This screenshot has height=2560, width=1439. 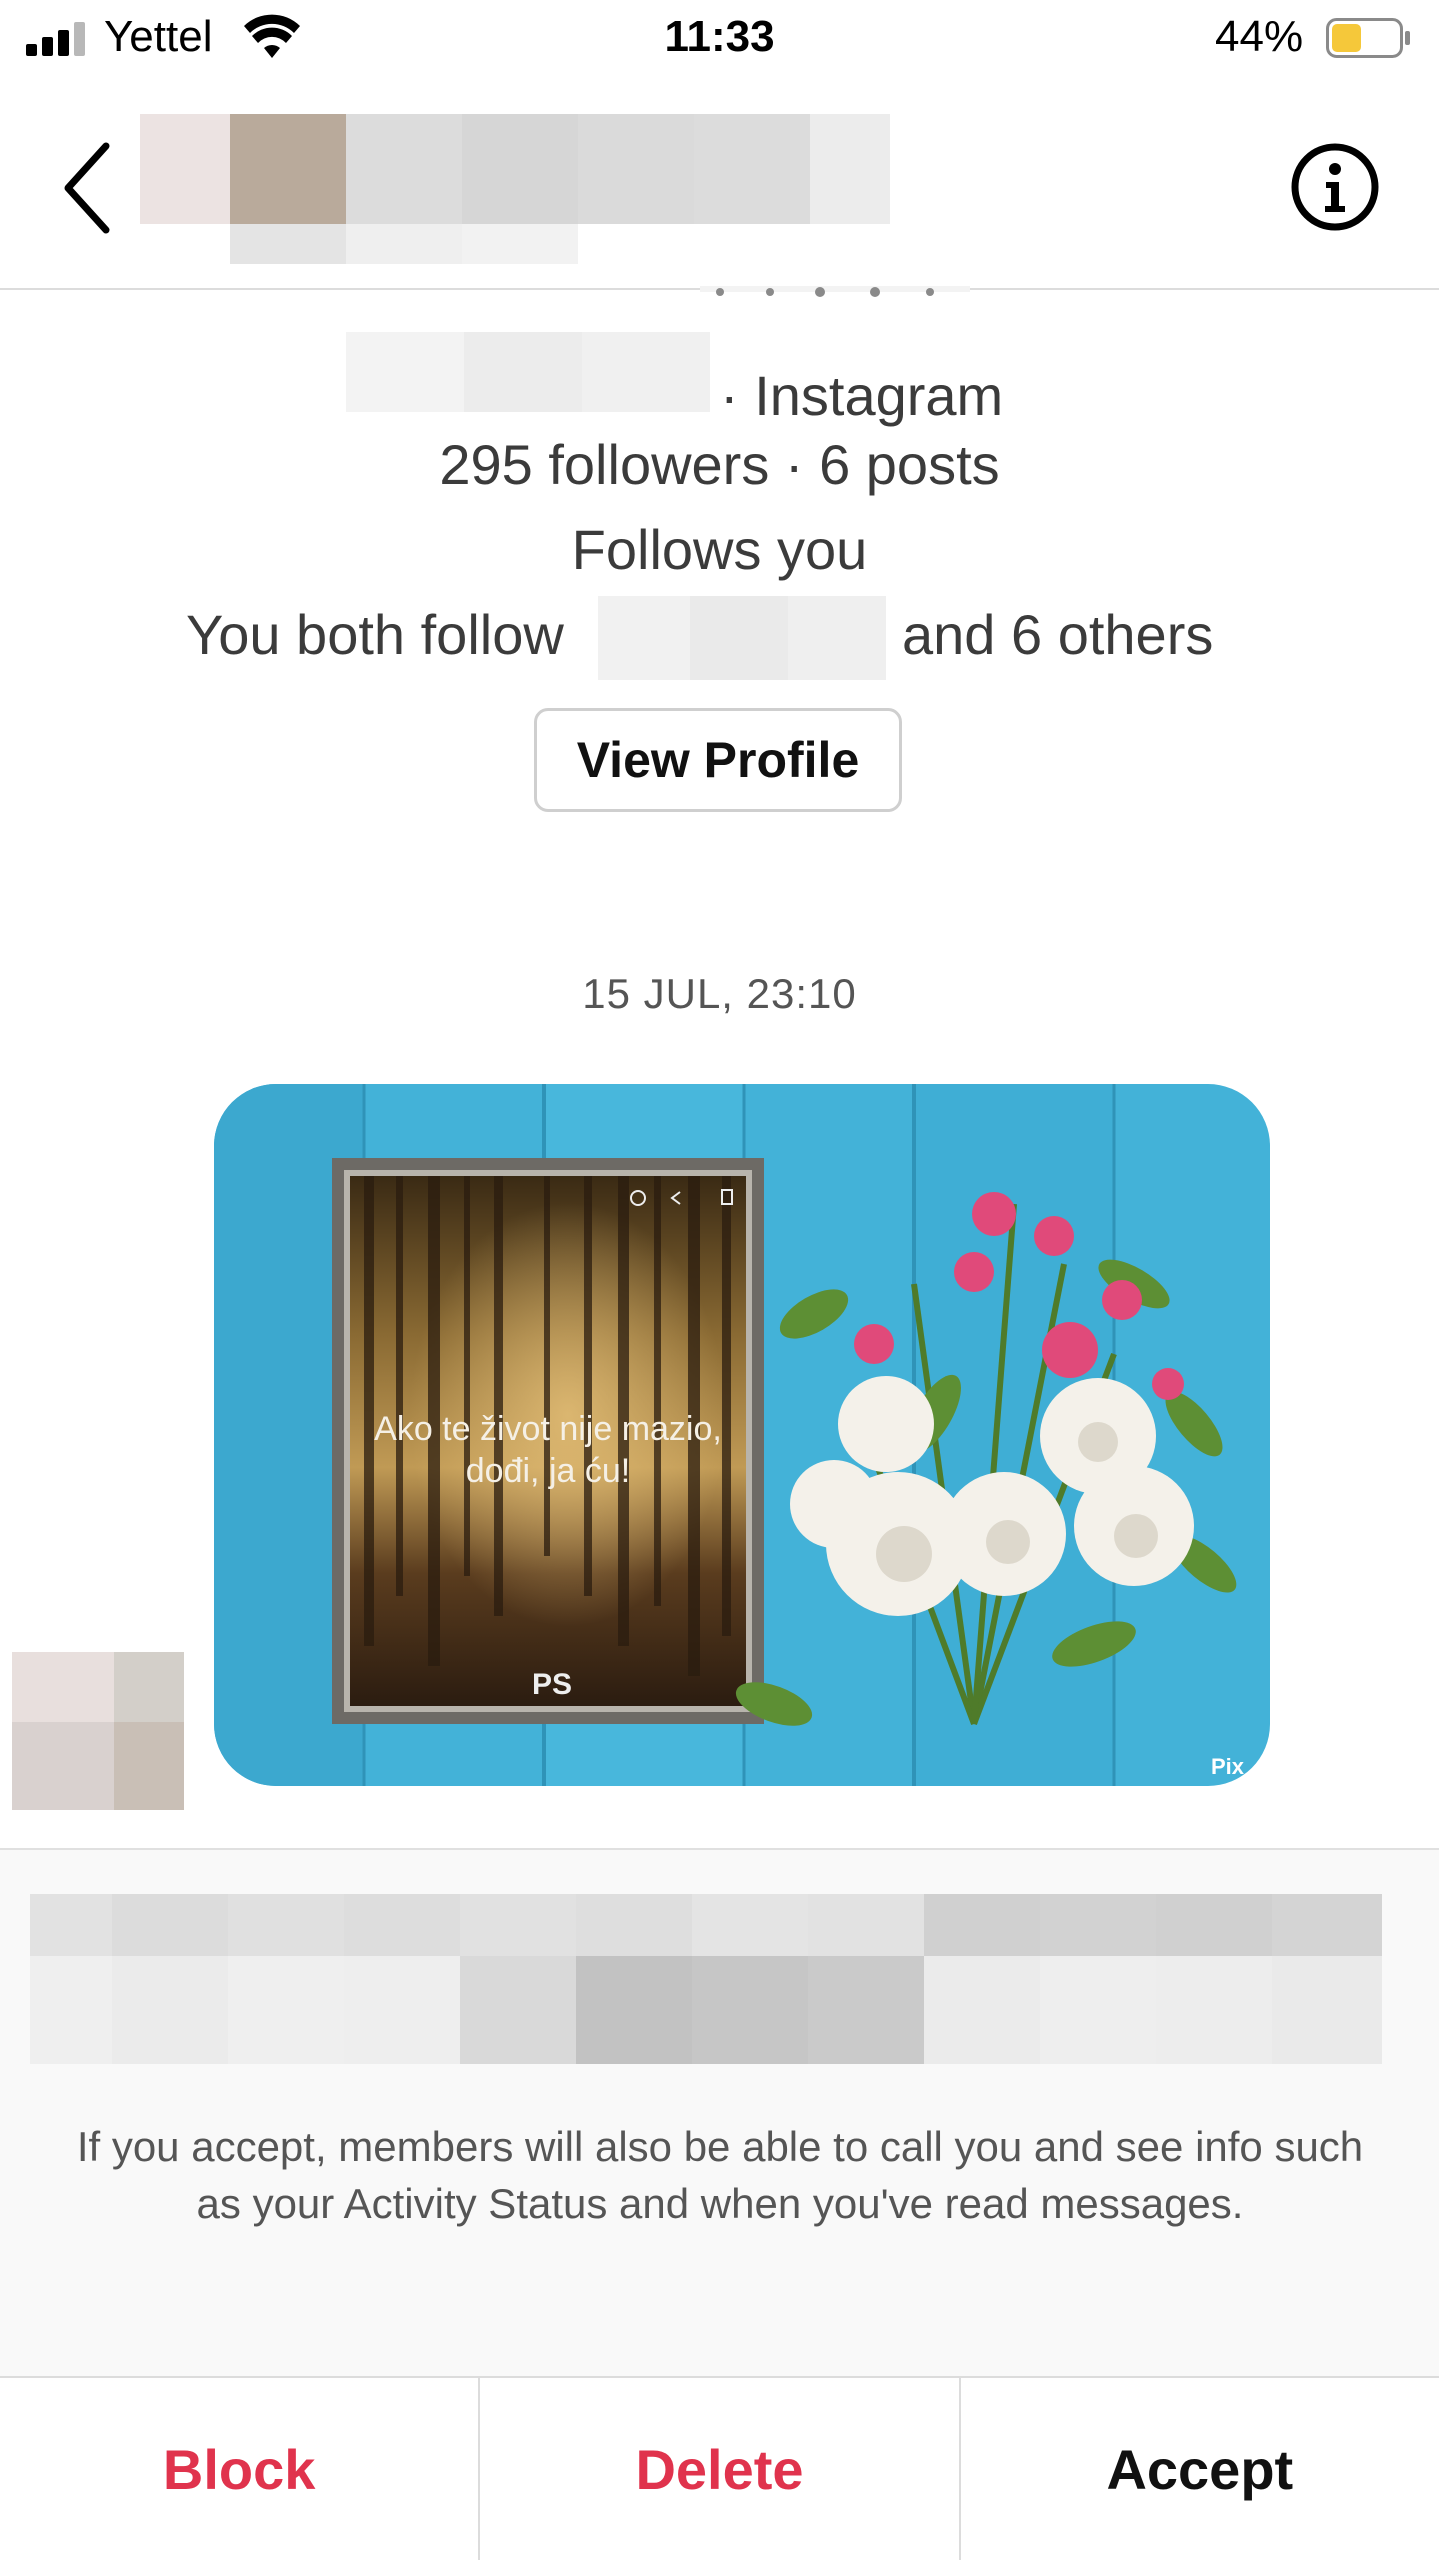 What do you see at coordinates (719, 993) in the screenshot?
I see `message-timestamp: 15 JUL, 23:10` at bounding box center [719, 993].